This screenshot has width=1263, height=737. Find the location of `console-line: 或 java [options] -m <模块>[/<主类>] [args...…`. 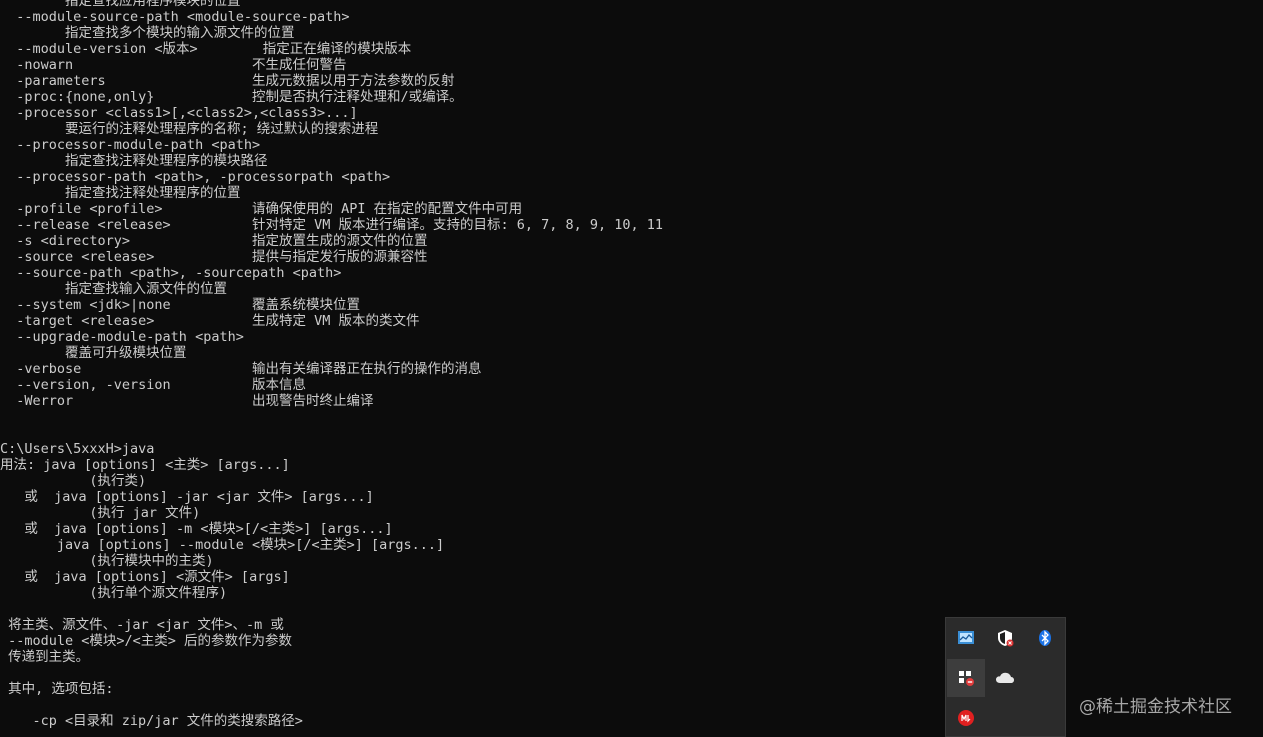

console-line: 或 java [options] -m <模块>[/<主类>] [args...… is located at coordinates (196, 529).